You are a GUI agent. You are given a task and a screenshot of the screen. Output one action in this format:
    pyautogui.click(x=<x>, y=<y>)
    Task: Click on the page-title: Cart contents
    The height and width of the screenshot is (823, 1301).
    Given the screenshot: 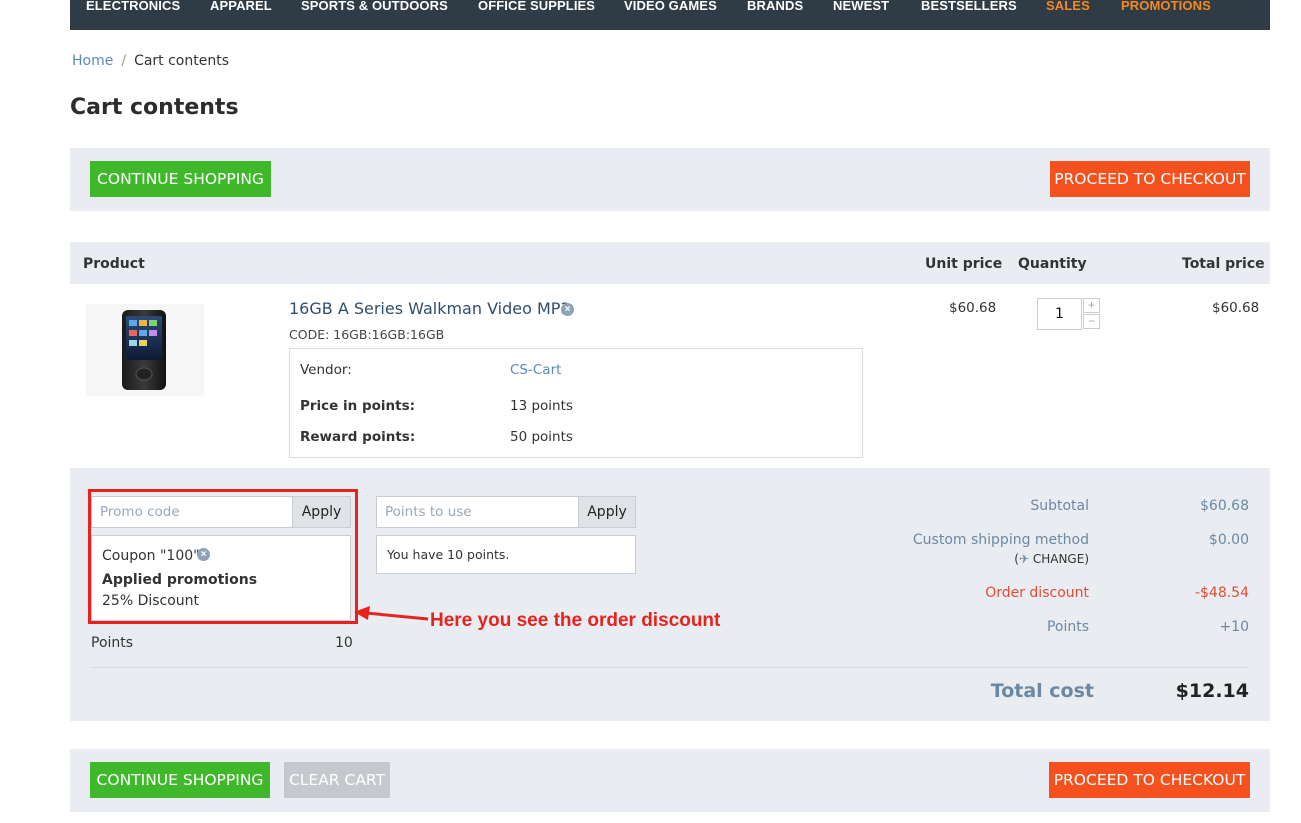 What is the action you would take?
    pyautogui.click(x=154, y=107)
    